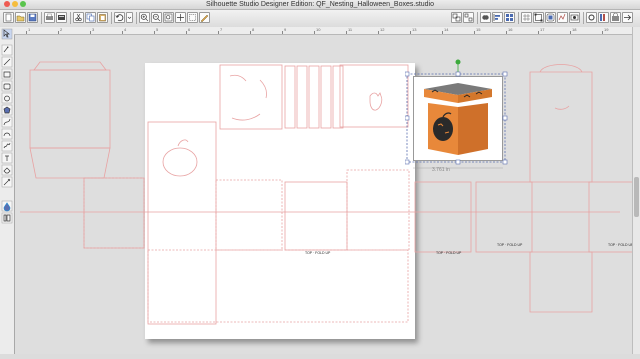  Describe the element at coordinates (7, 146) in the screenshot. I see `freehand-tool` at that location.